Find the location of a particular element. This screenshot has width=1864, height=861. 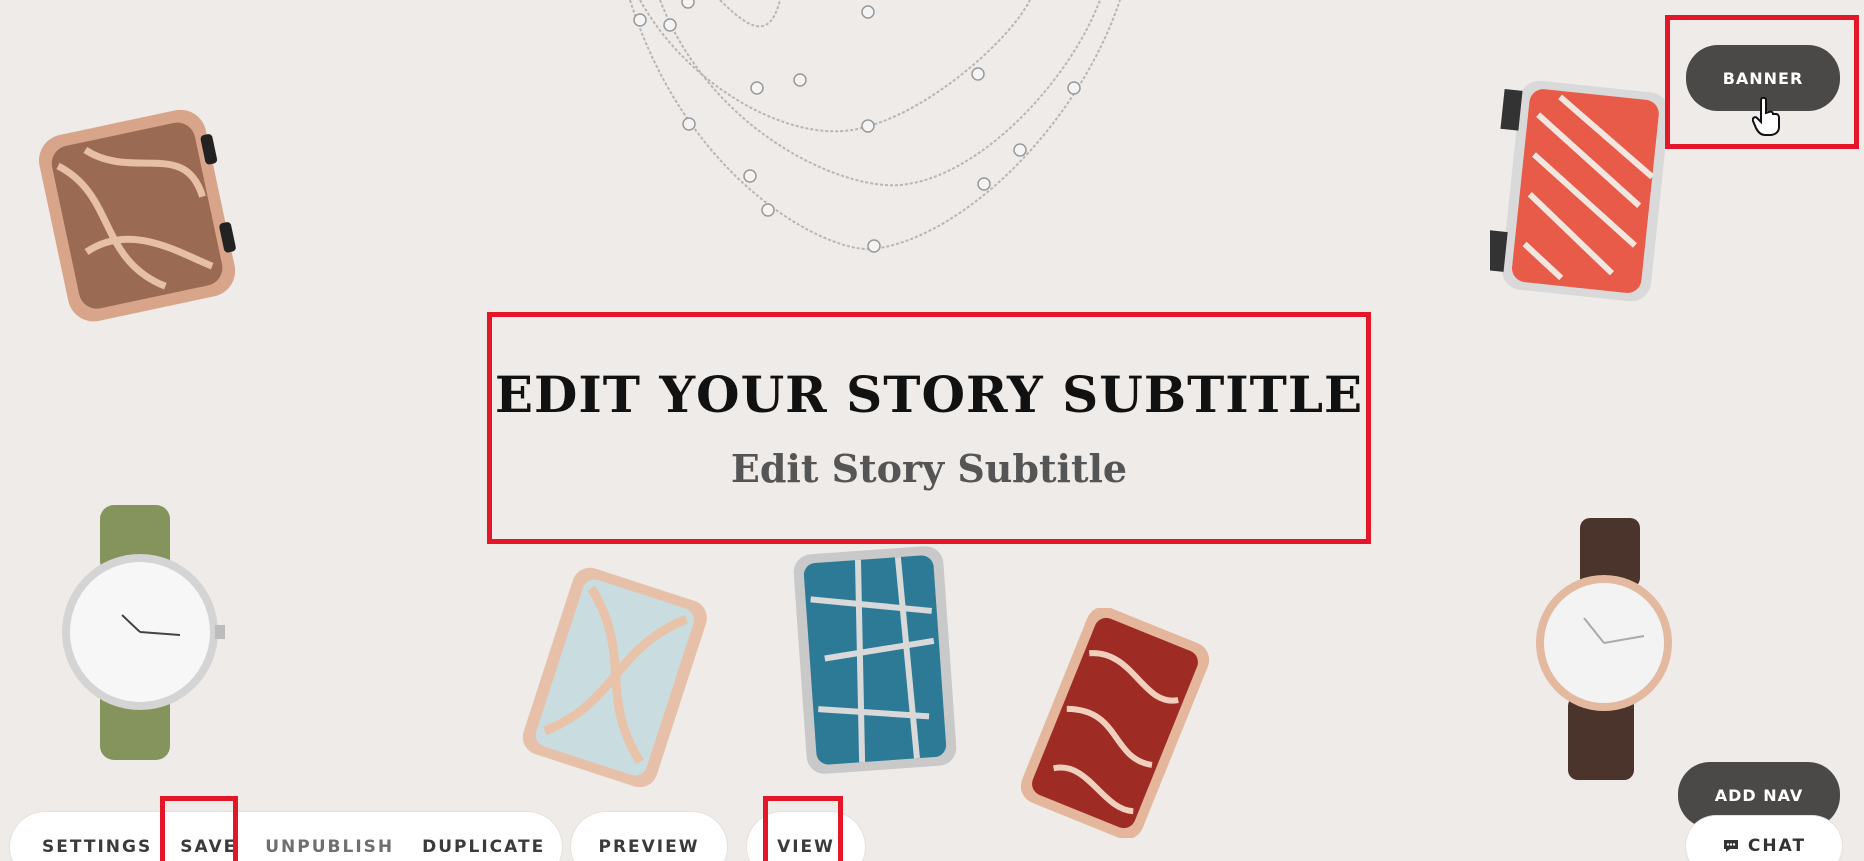

green-watch-image is located at coordinates (143, 632).